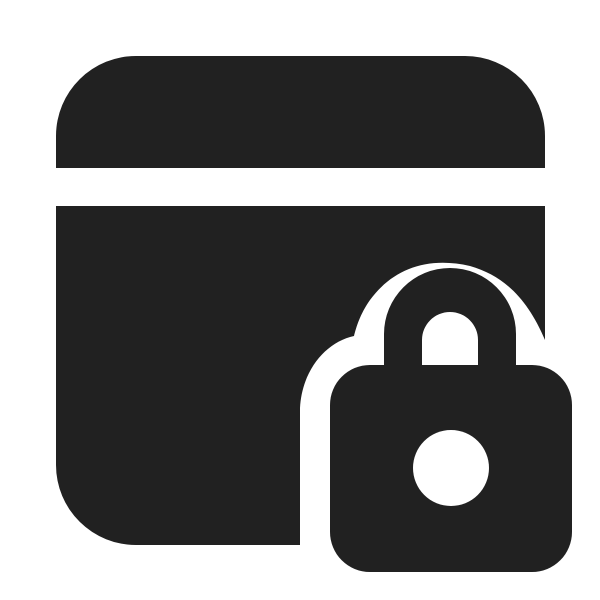 The width and height of the screenshot is (600, 600). I want to click on lock-keyhole, so click(451, 468).